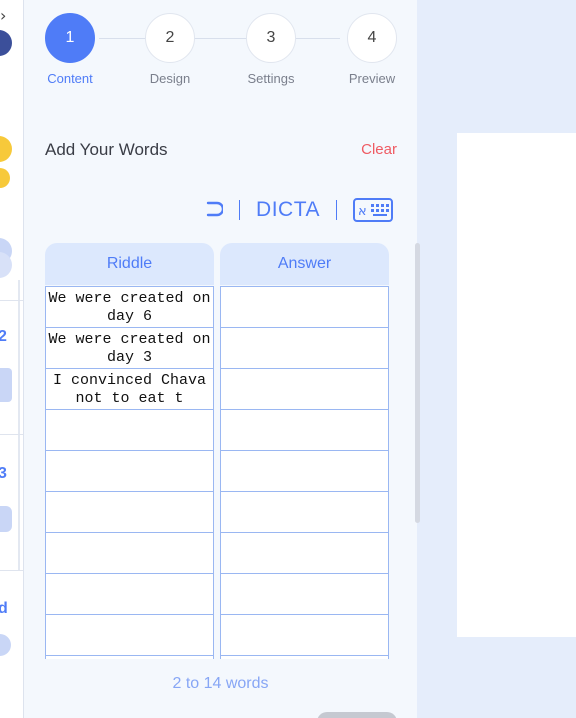  I want to click on word-toolbar: DICTA א, so click(299, 210).